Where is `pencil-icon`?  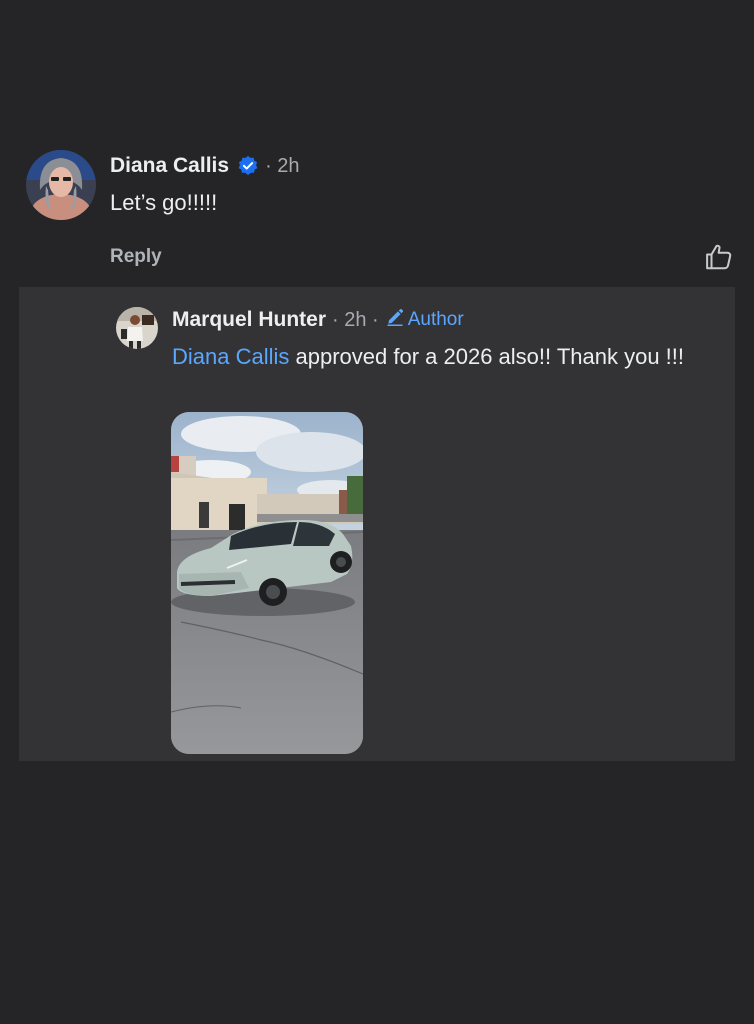 pencil-icon is located at coordinates (395, 320).